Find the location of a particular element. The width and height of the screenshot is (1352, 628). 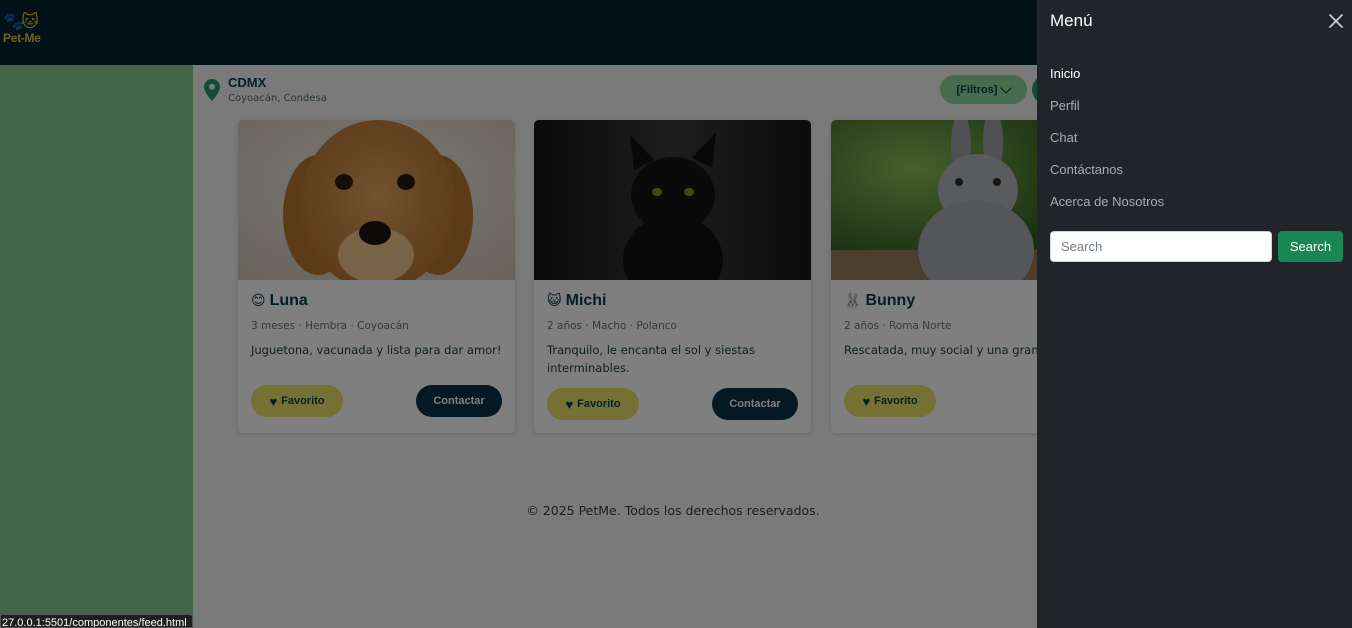

menu-item-inicio: Inicio is located at coordinates (1107, 80).